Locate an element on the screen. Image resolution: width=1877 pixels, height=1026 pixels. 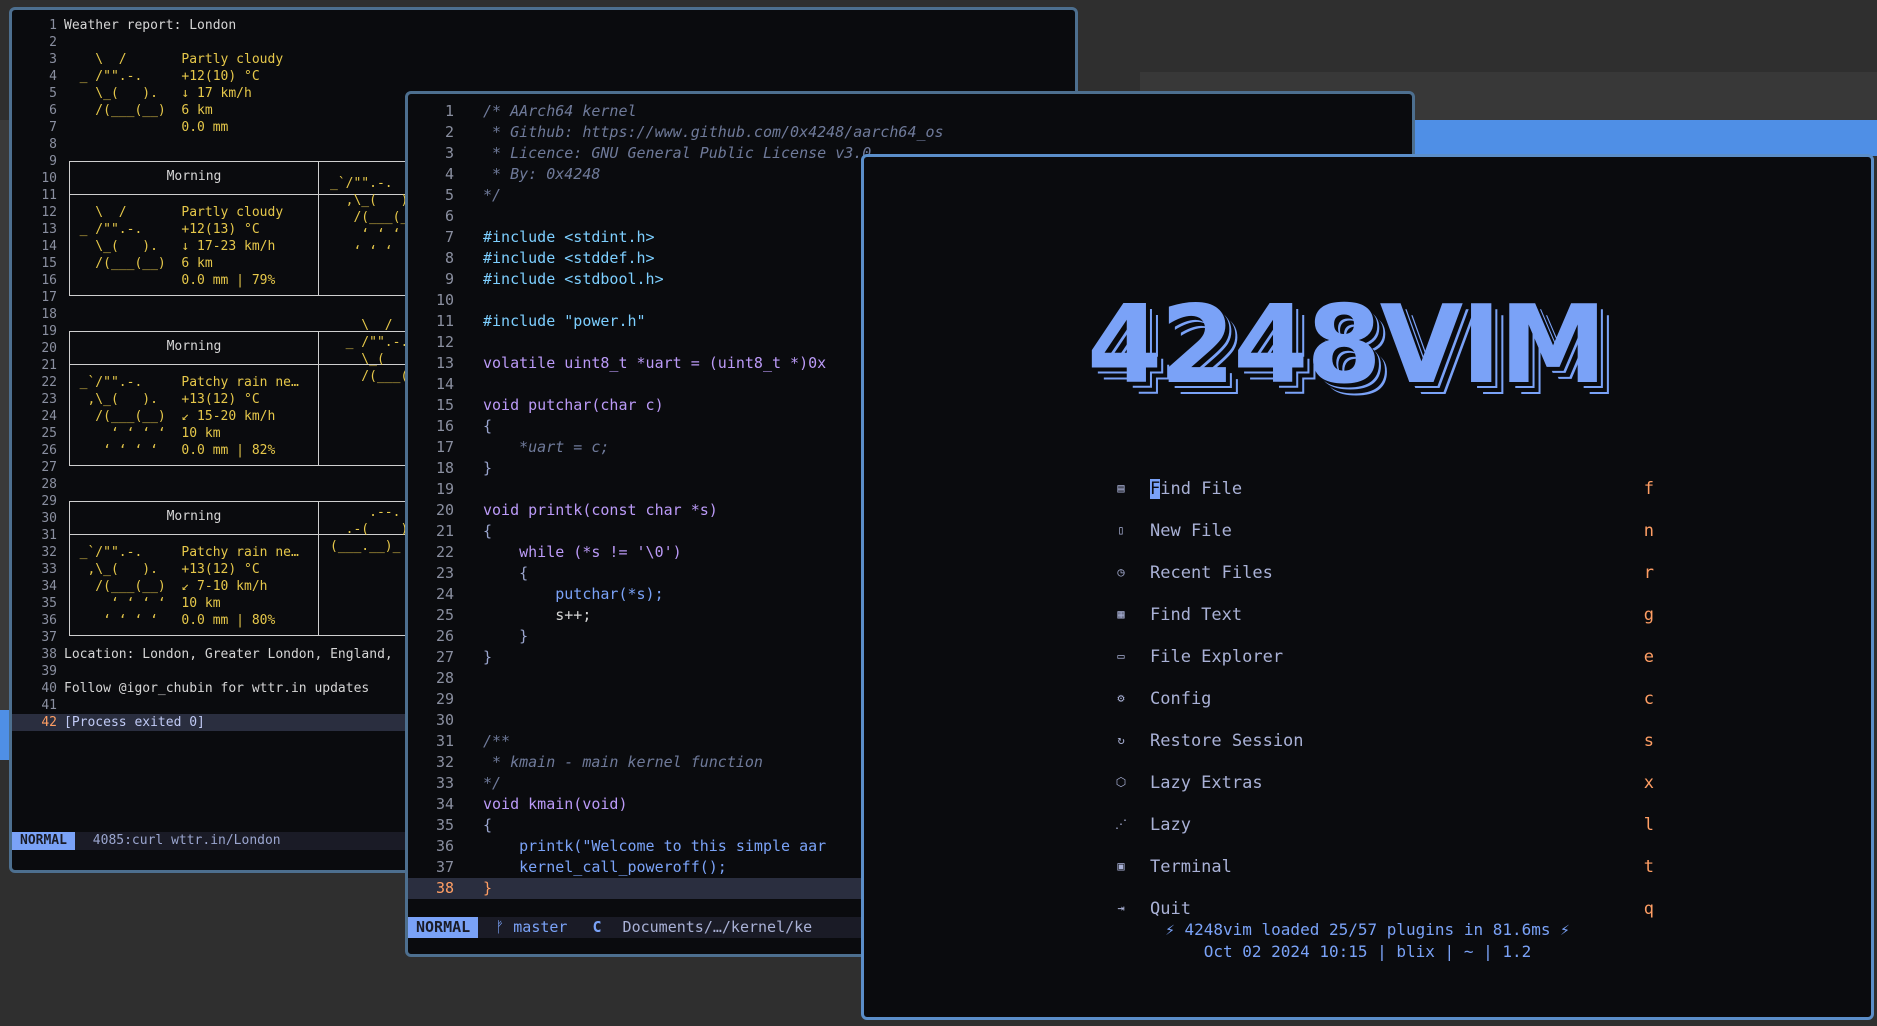
line-number: 28 is located at coordinates (444, 678).